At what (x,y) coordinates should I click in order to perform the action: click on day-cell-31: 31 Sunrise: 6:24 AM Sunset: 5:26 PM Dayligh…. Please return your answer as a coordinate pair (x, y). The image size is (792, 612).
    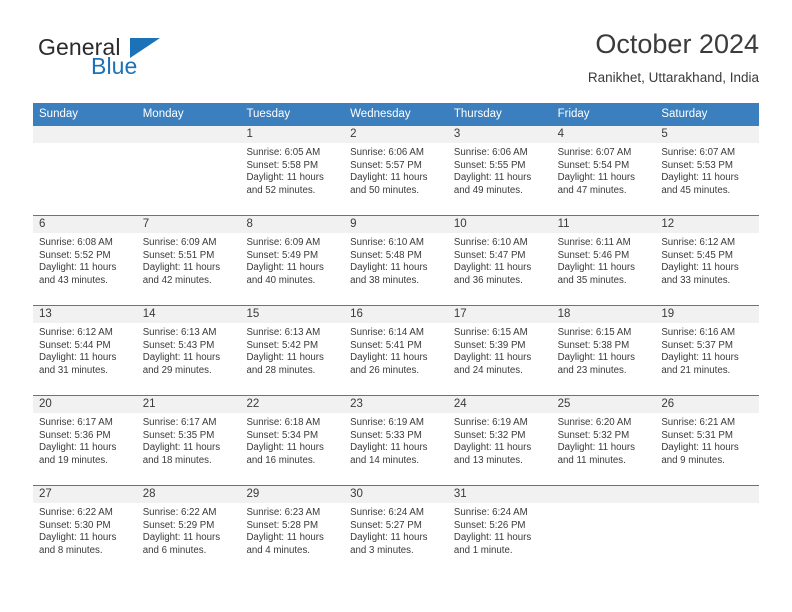
    Looking at the image, I should click on (499, 530).